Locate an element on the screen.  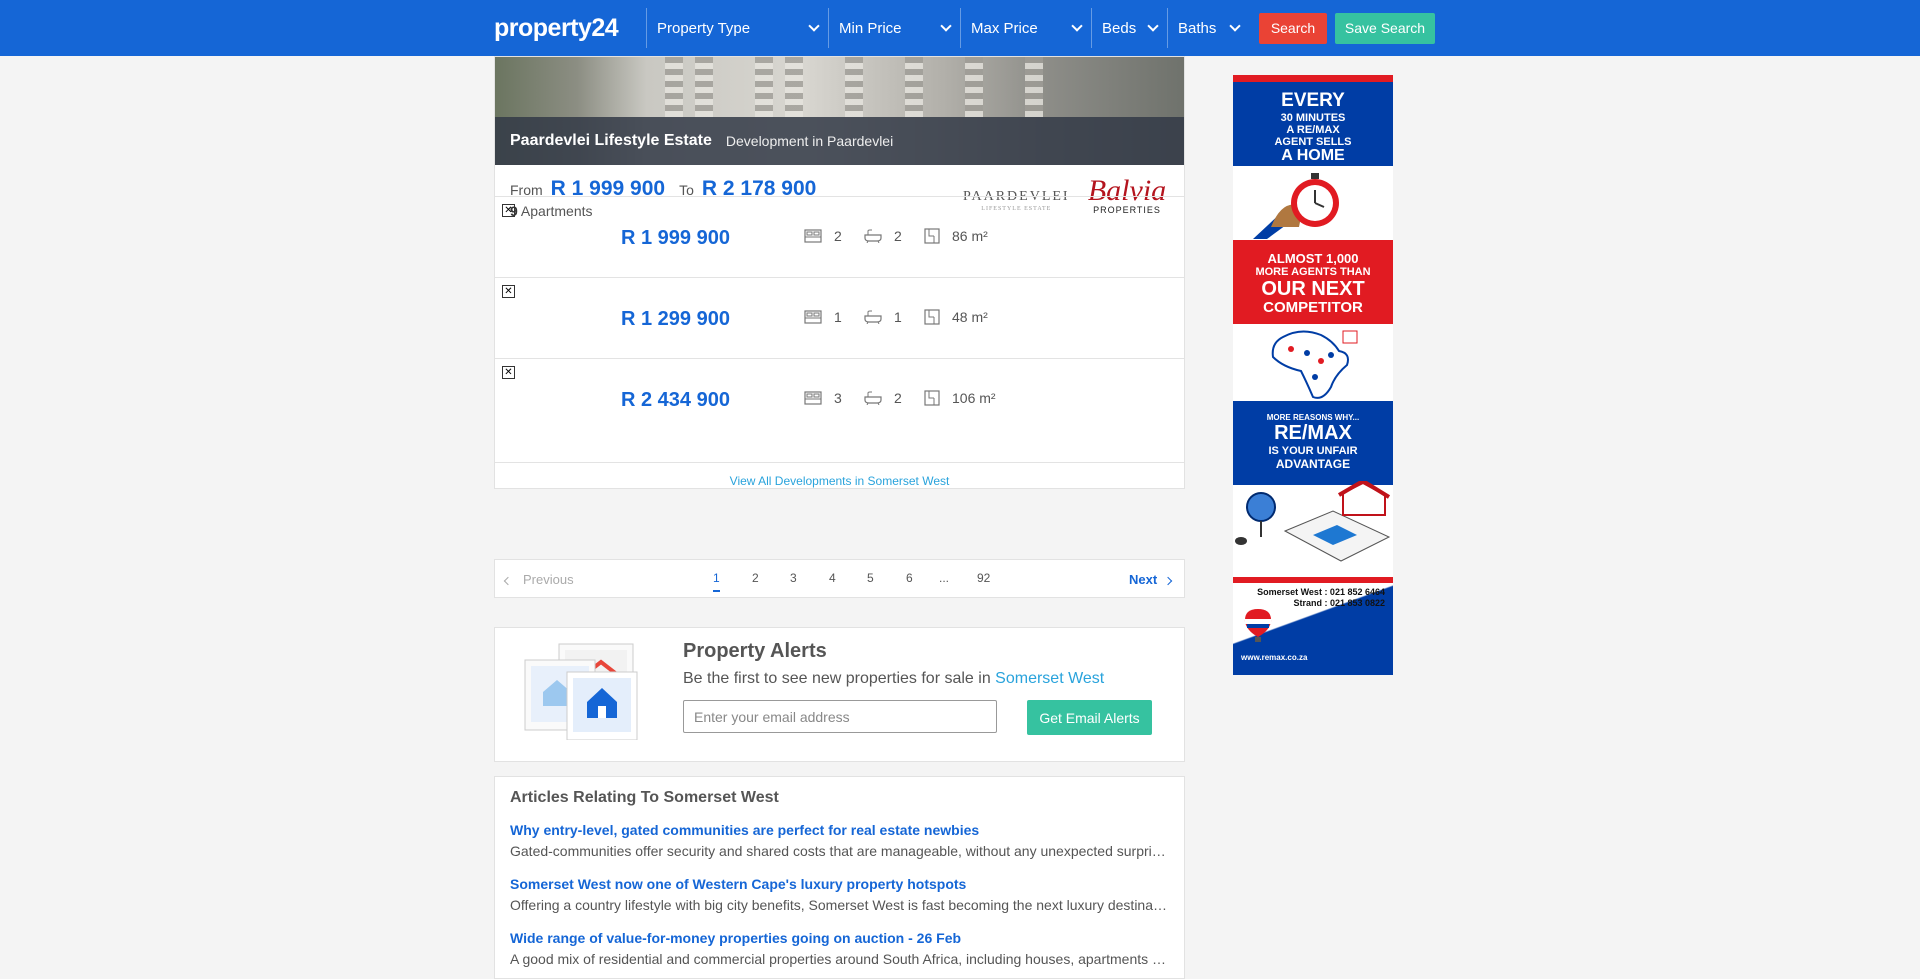
property24-logo: property24 is located at coordinates (565, 28).